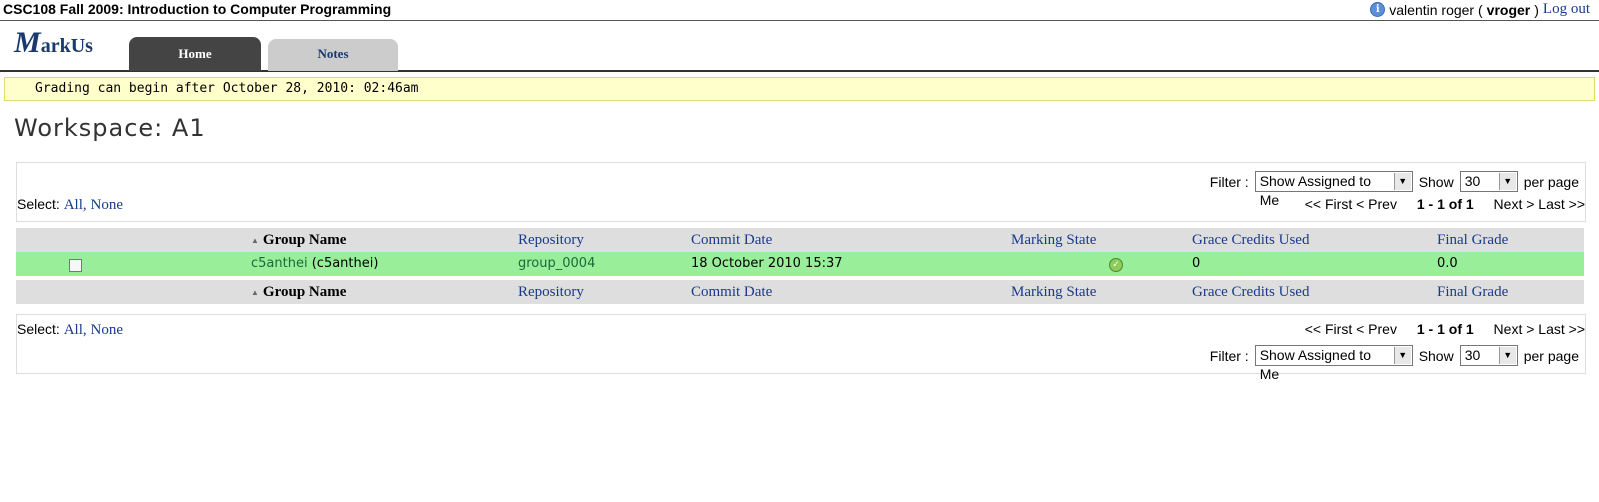 The width and height of the screenshot is (1599, 502). What do you see at coordinates (551, 292) in the screenshot?
I see `column-footer-repository: Repository` at bounding box center [551, 292].